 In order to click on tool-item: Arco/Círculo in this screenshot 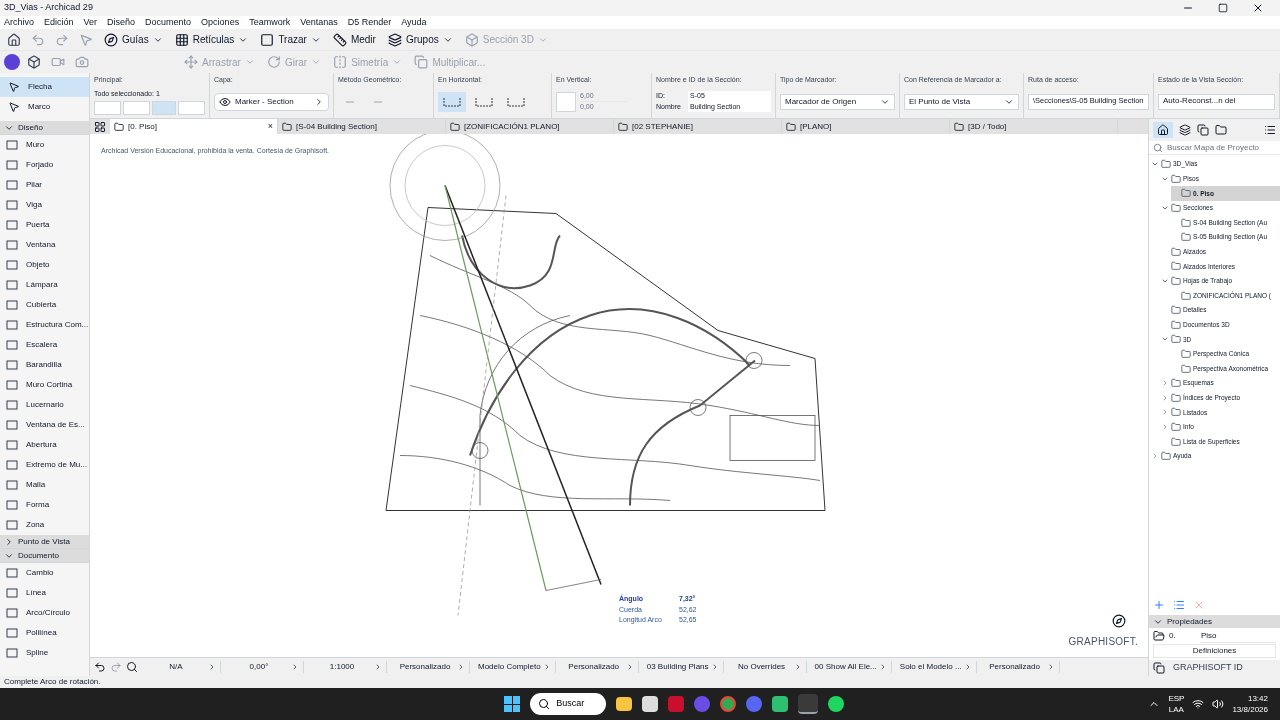, I will do `click(48, 613)`.